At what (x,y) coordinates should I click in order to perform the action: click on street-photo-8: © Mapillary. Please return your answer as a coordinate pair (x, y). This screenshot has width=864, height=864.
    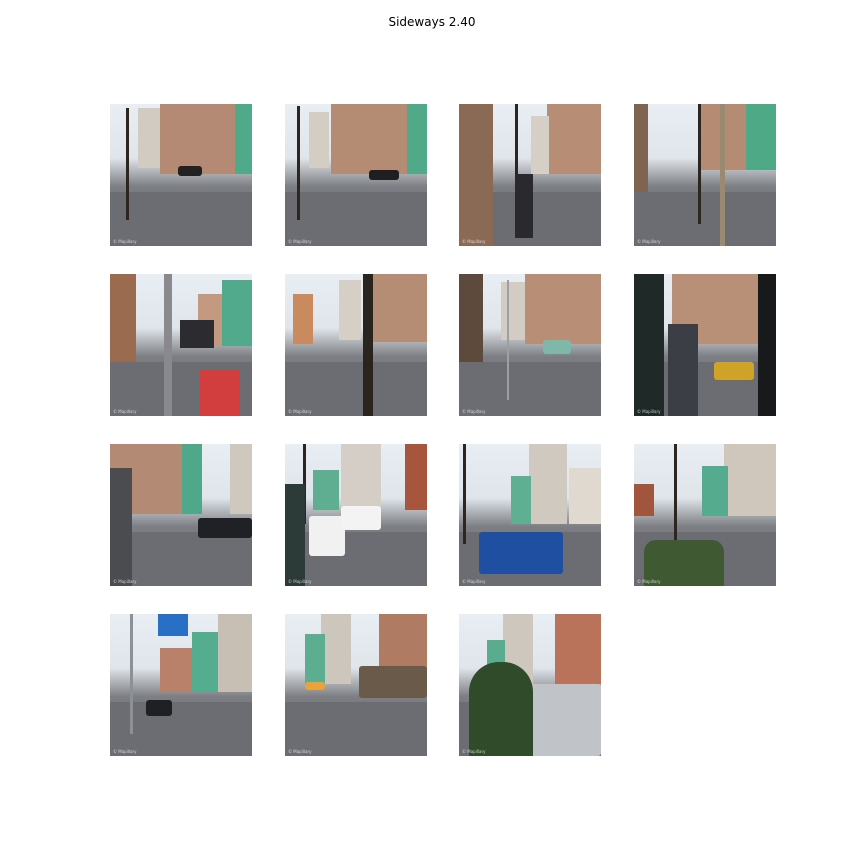
    Looking at the image, I should click on (705, 345).